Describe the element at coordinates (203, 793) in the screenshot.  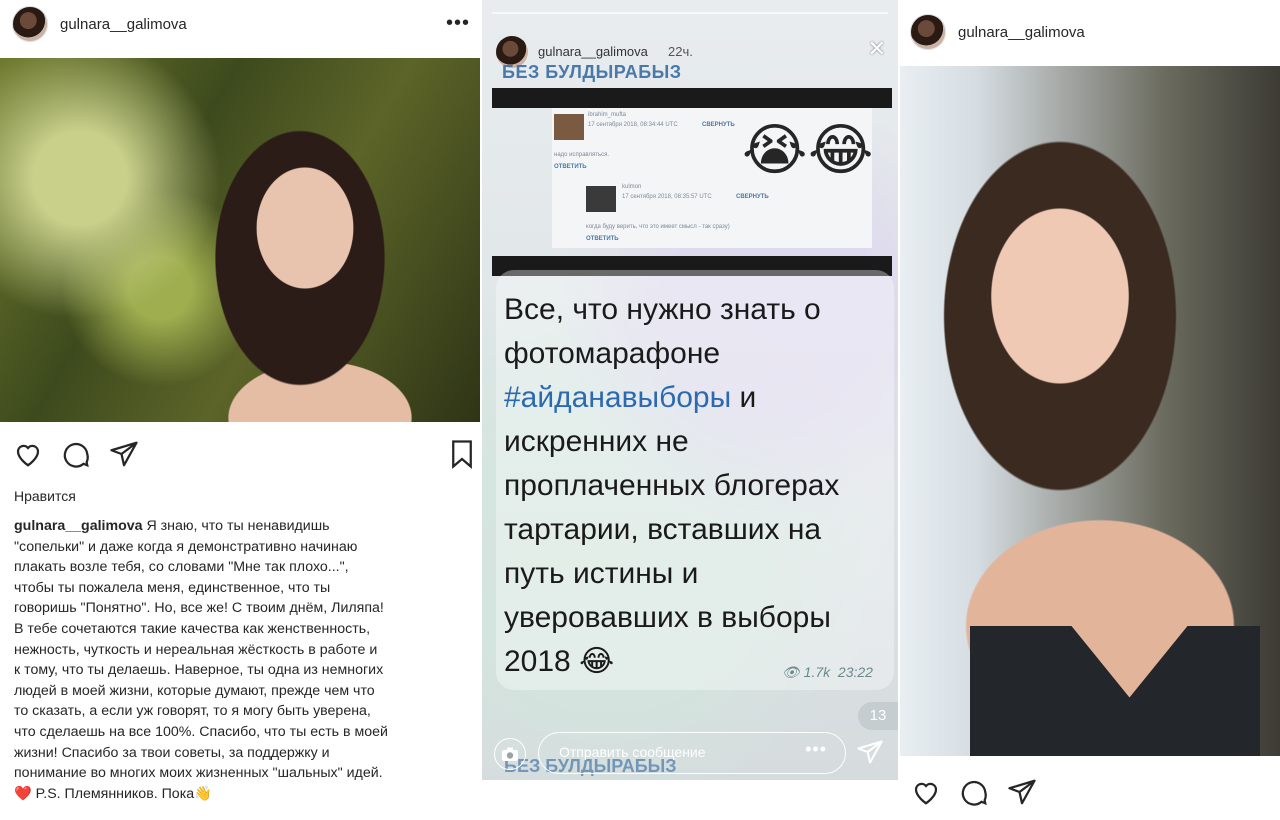
I see `wave-emoji-icon: 👋` at that location.